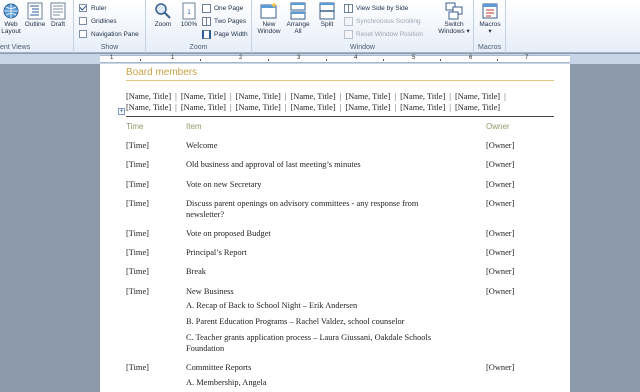 The image size is (640, 392). Describe the element at coordinates (58, 15) in the screenshot. I see `draft-button: Draft` at that location.